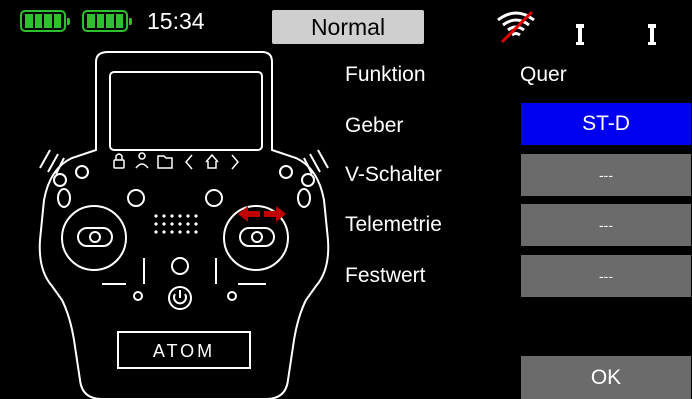  I want to click on geber-button: ST-D, so click(606, 124).